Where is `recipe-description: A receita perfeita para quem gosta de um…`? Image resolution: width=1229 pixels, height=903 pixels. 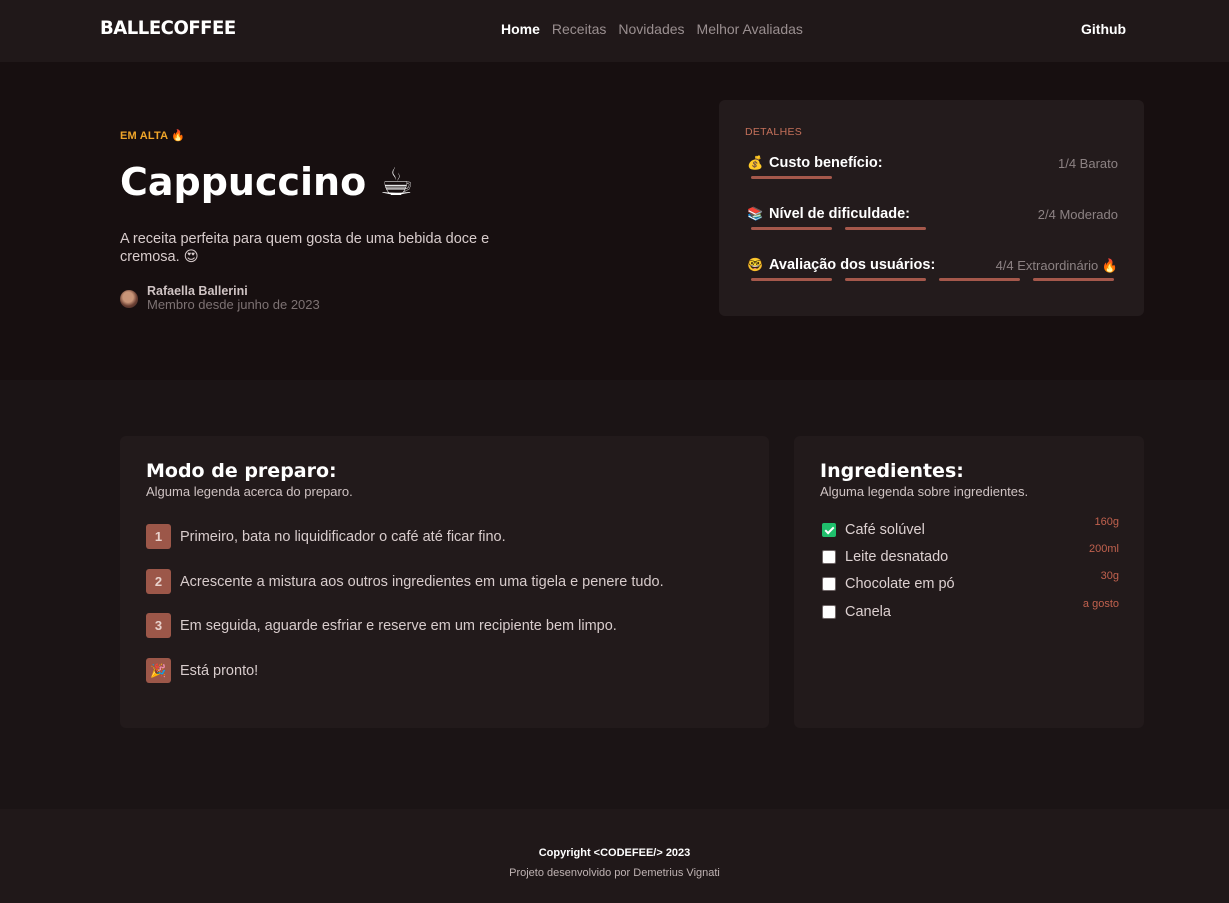
recipe-description: A receita perfeita para quem gosta de um… is located at coordinates (305, 248).